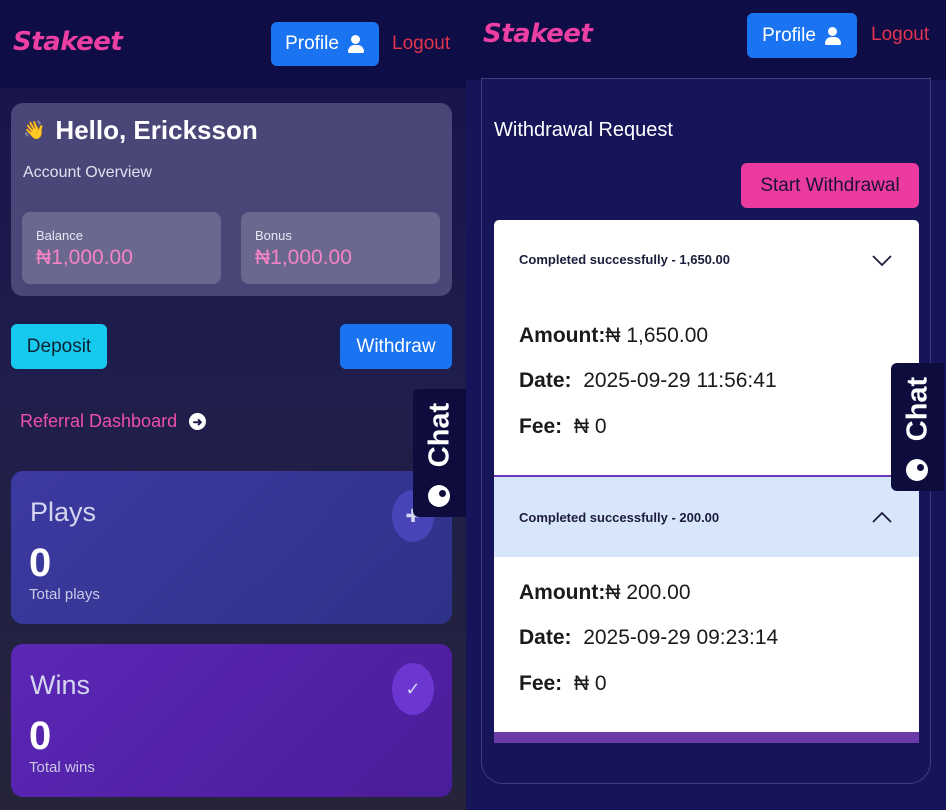 The image size is (946, 810). Describe the element at coordinates (84, 257) in the screenshot. I see `balance-value: ₦1,000.00` at that location.